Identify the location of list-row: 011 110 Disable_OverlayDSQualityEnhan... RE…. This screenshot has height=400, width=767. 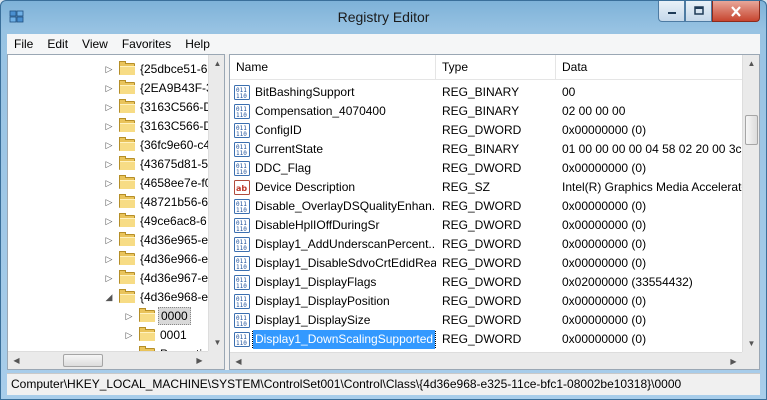
(486, 206).